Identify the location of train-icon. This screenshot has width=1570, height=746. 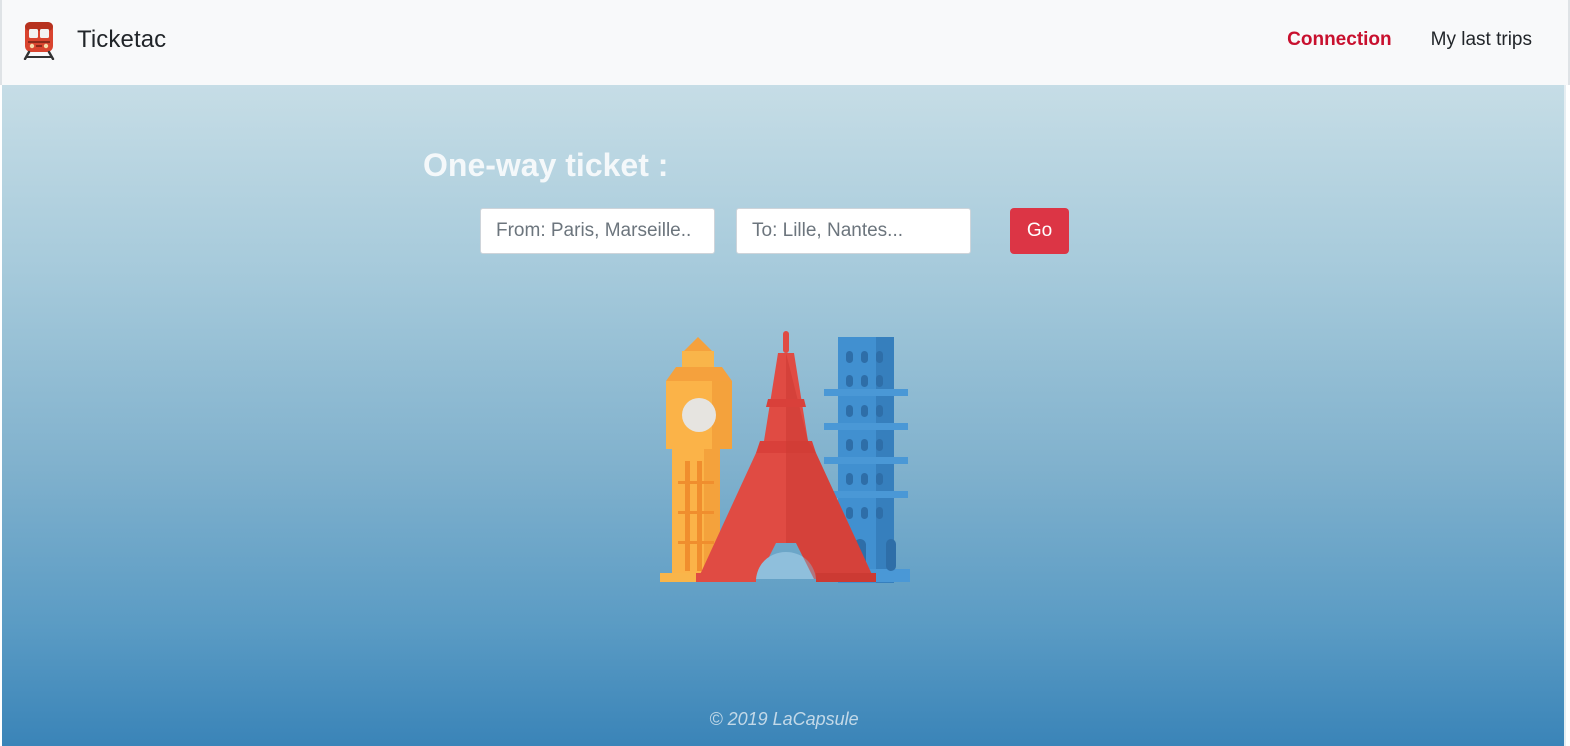
(39, 41).